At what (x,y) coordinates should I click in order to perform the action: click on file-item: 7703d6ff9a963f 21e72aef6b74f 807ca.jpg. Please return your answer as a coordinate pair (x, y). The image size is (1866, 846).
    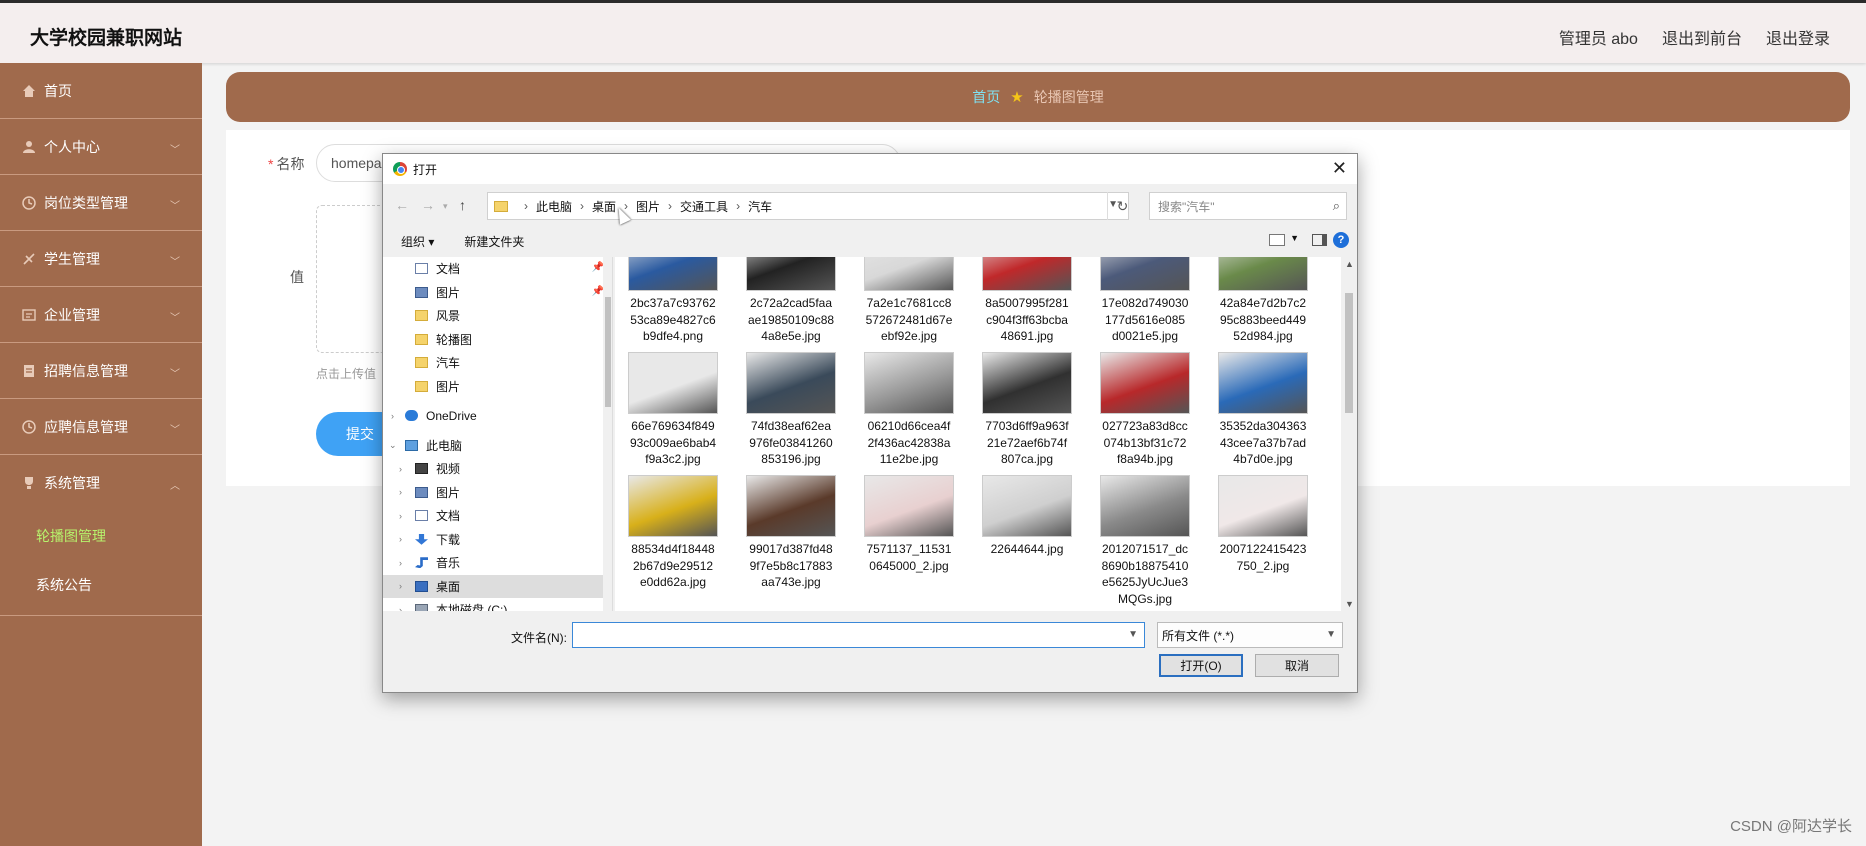
    Looking at the image, I should click on (1027, 410).